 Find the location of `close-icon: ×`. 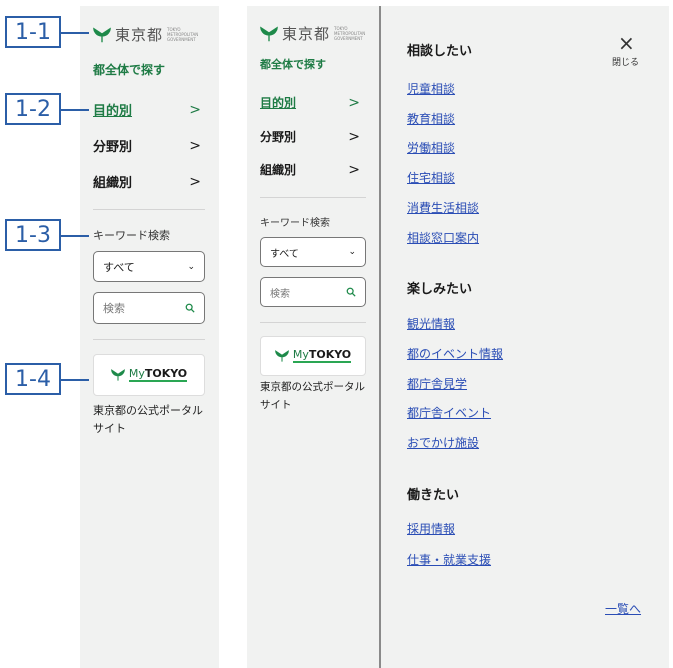

close-icon: × is located at coordinates (626, 43).